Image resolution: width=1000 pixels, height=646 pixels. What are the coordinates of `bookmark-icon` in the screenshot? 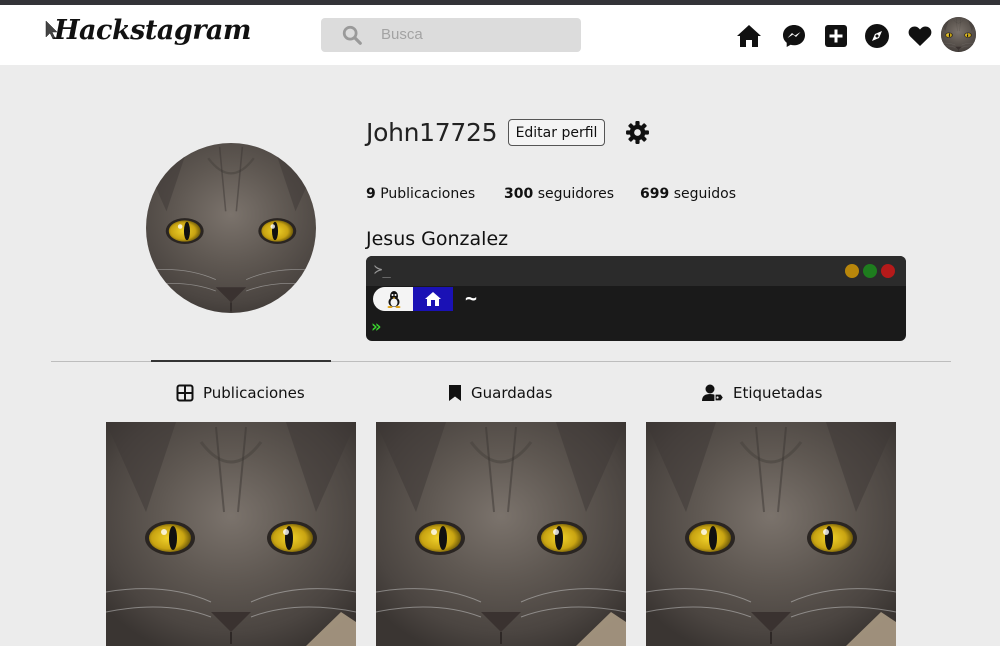 It's located at (455, 393).